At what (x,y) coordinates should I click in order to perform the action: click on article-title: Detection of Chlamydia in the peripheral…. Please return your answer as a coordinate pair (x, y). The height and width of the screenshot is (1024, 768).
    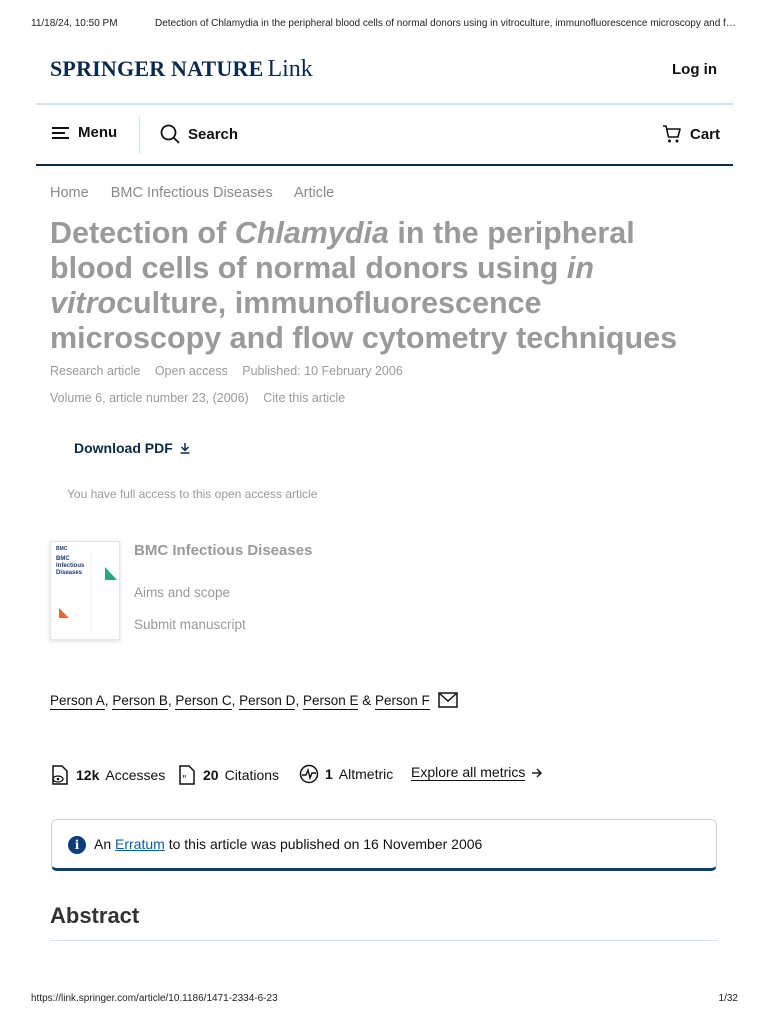
    Looking at the image, I should click on (380, 286).